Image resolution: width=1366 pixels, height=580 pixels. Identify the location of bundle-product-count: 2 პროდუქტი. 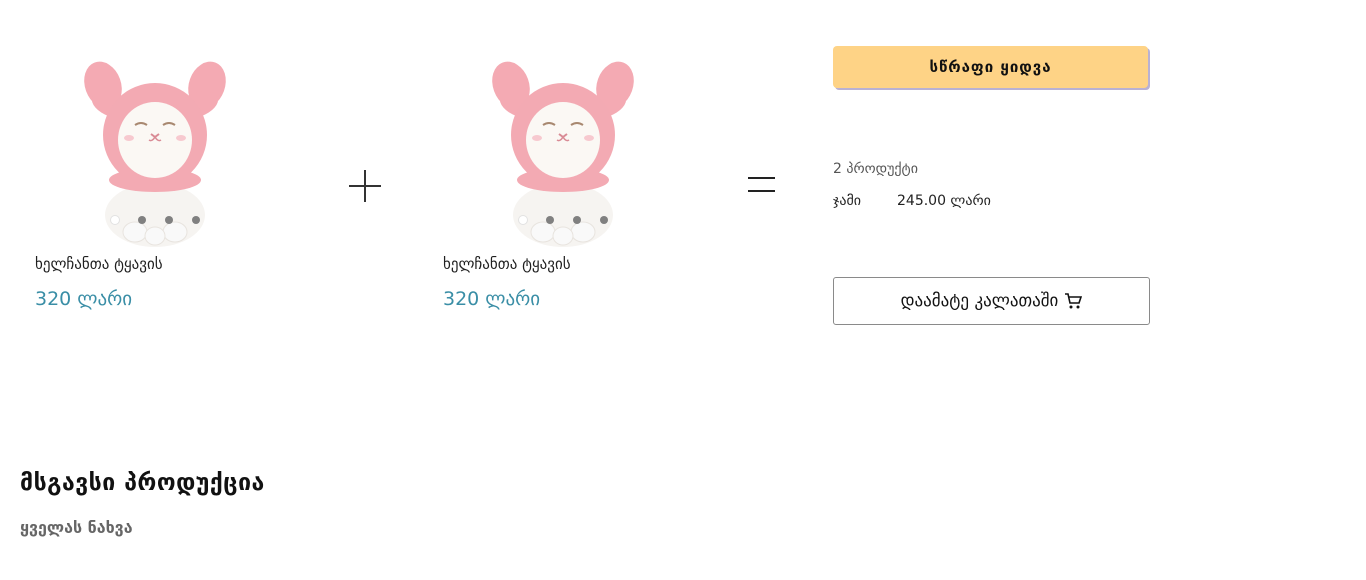
(875, 169).